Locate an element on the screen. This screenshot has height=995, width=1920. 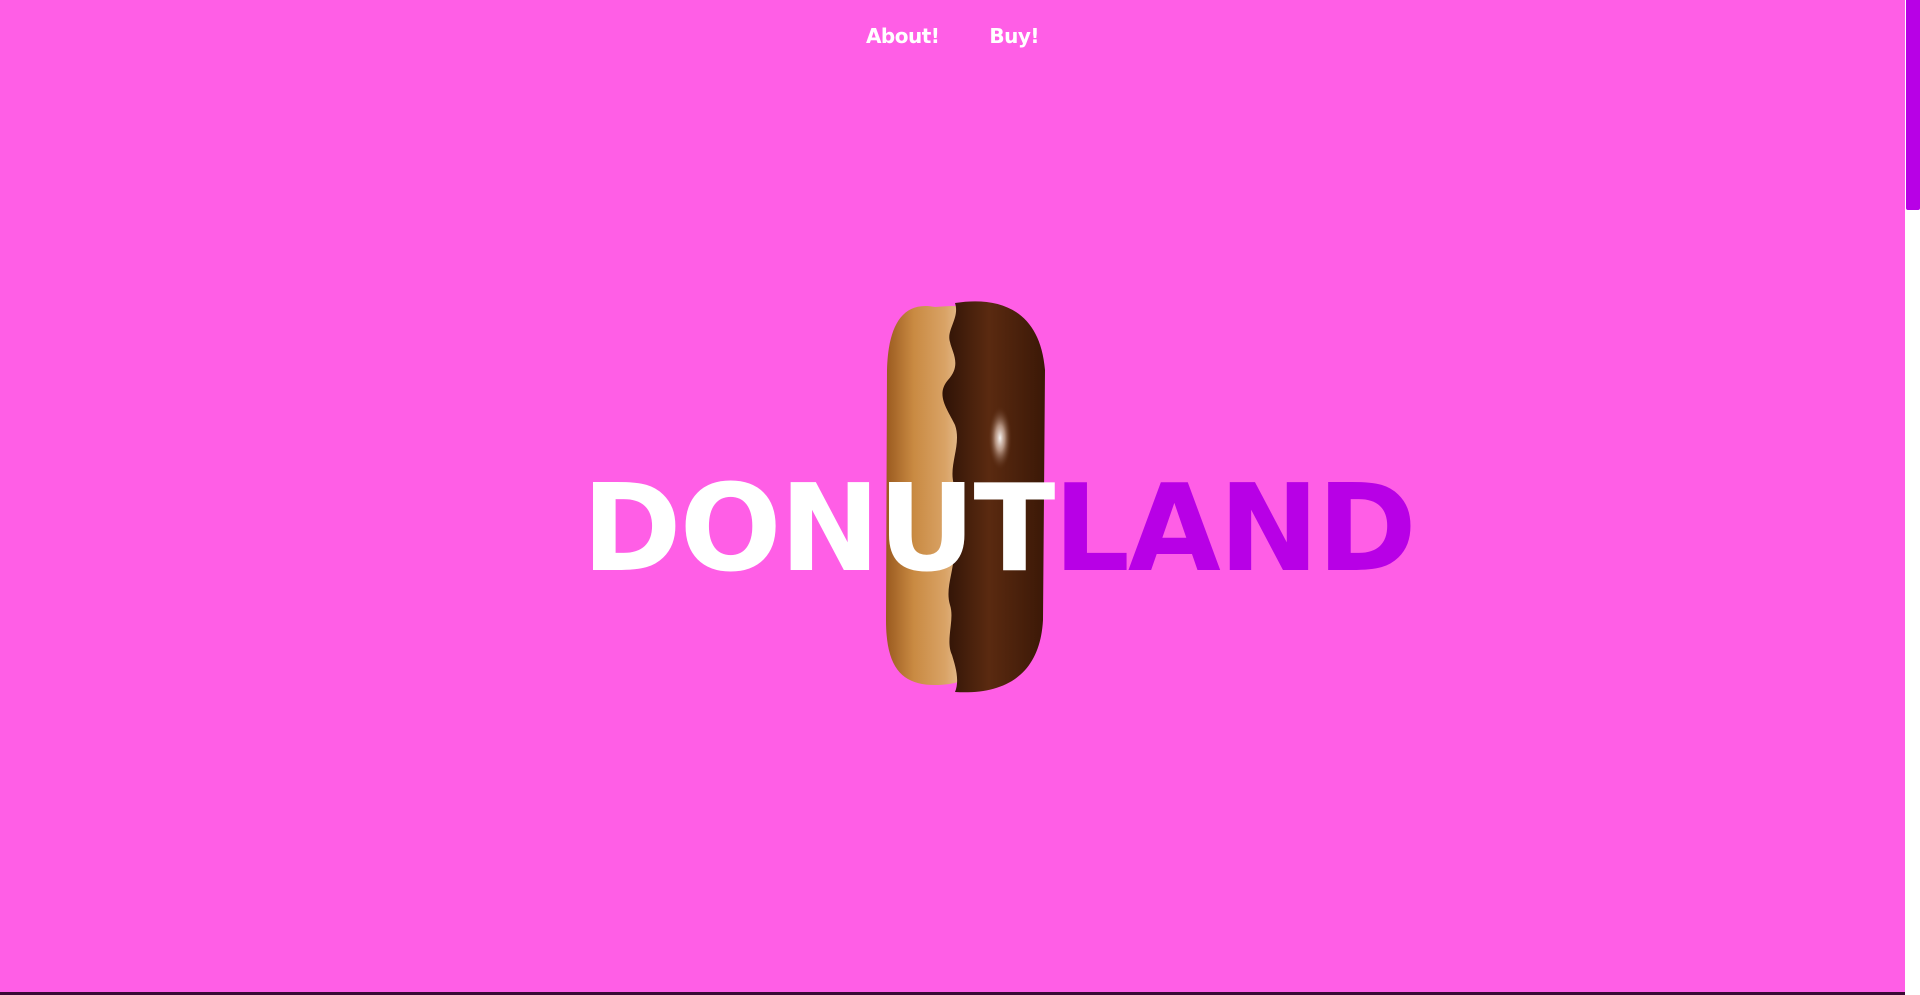
hero-title-donut: DONUT is located at coordinates (818, 529).